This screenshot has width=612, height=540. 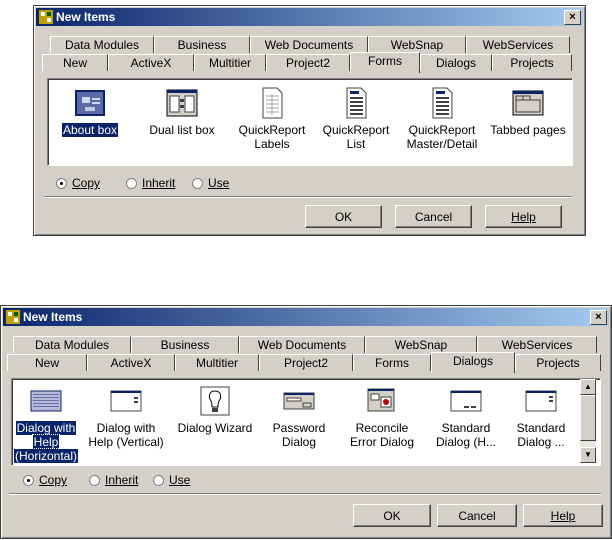 I want to click on item-about-box: About box, so click(x=90, y=112).